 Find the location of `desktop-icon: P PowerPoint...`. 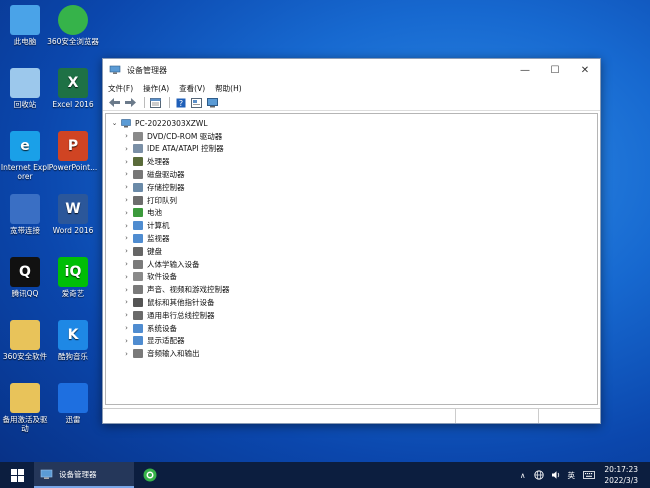

desktop-icon: P PowerPoint... is located at coordinates (73, 151).